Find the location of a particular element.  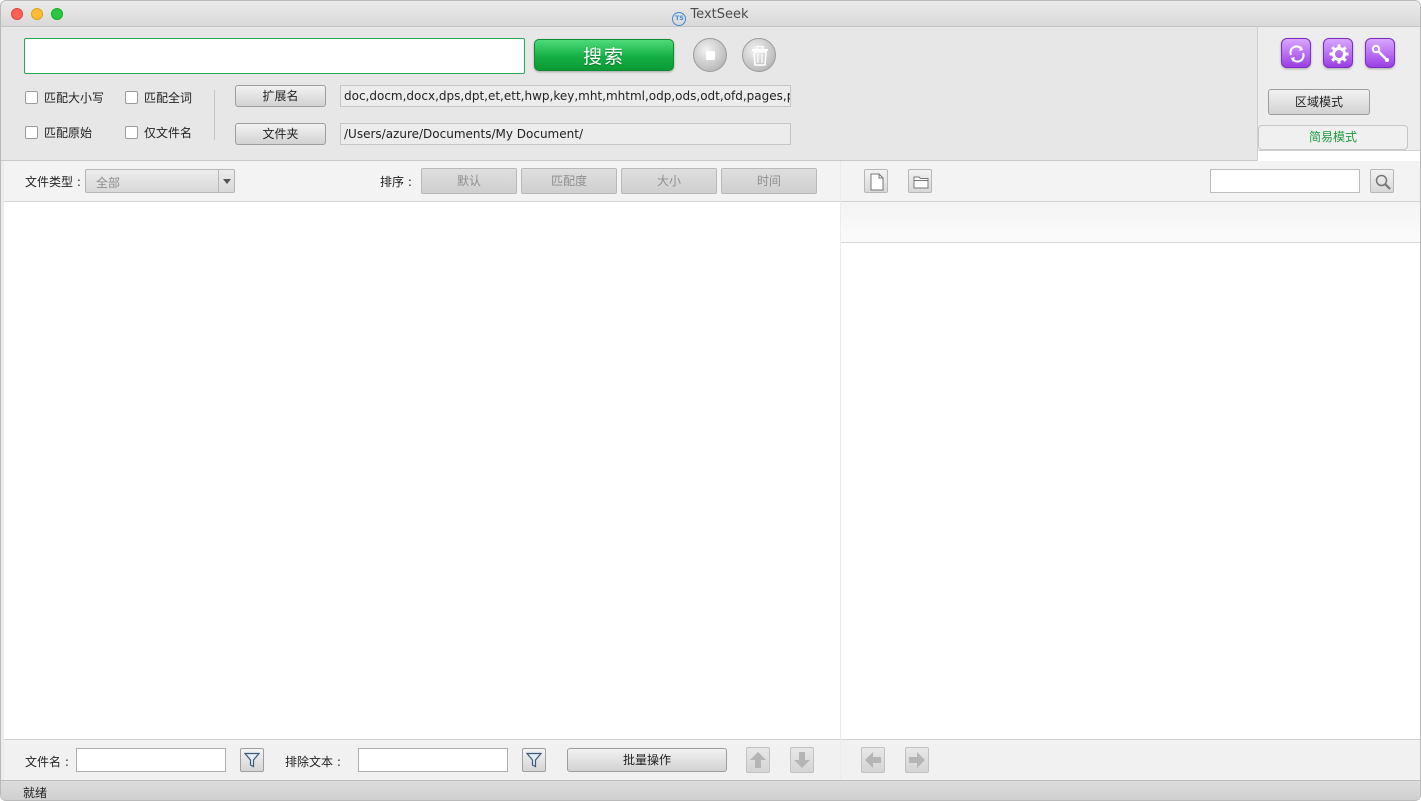

exclude-filter-button is located at coordinates (534, 760).